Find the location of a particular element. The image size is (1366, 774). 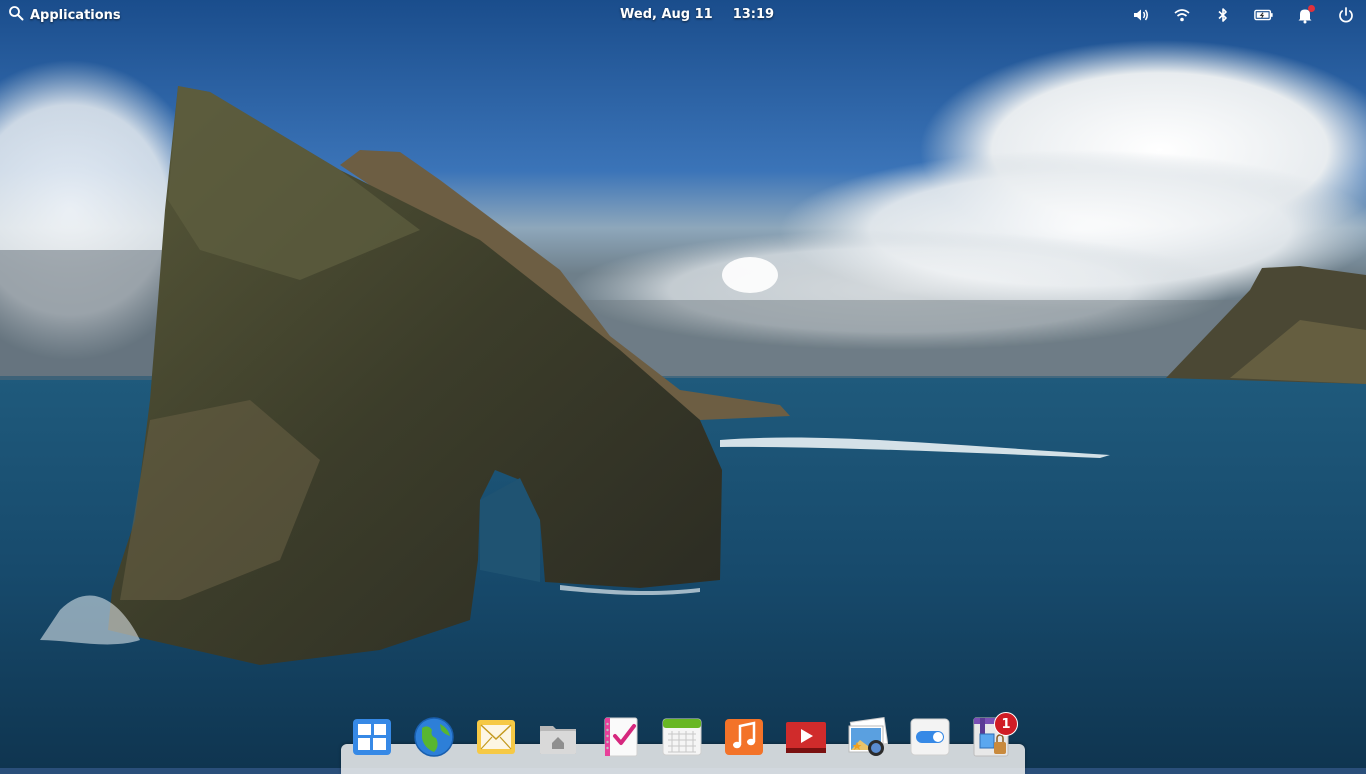

power-icon is located at coordinates (1346, 15).